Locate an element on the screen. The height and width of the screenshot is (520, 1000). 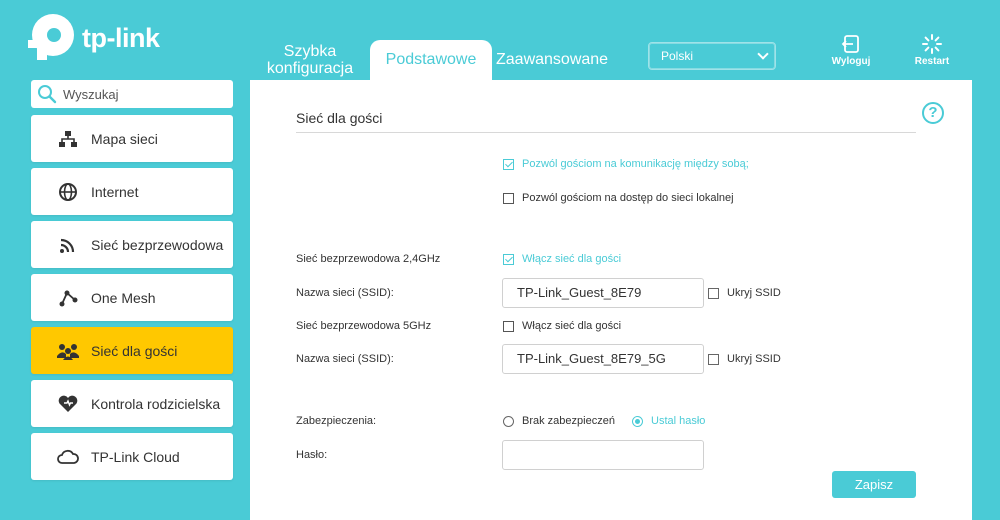
security-label: Zabezpieczenia: is located at coordinates (336, 421).